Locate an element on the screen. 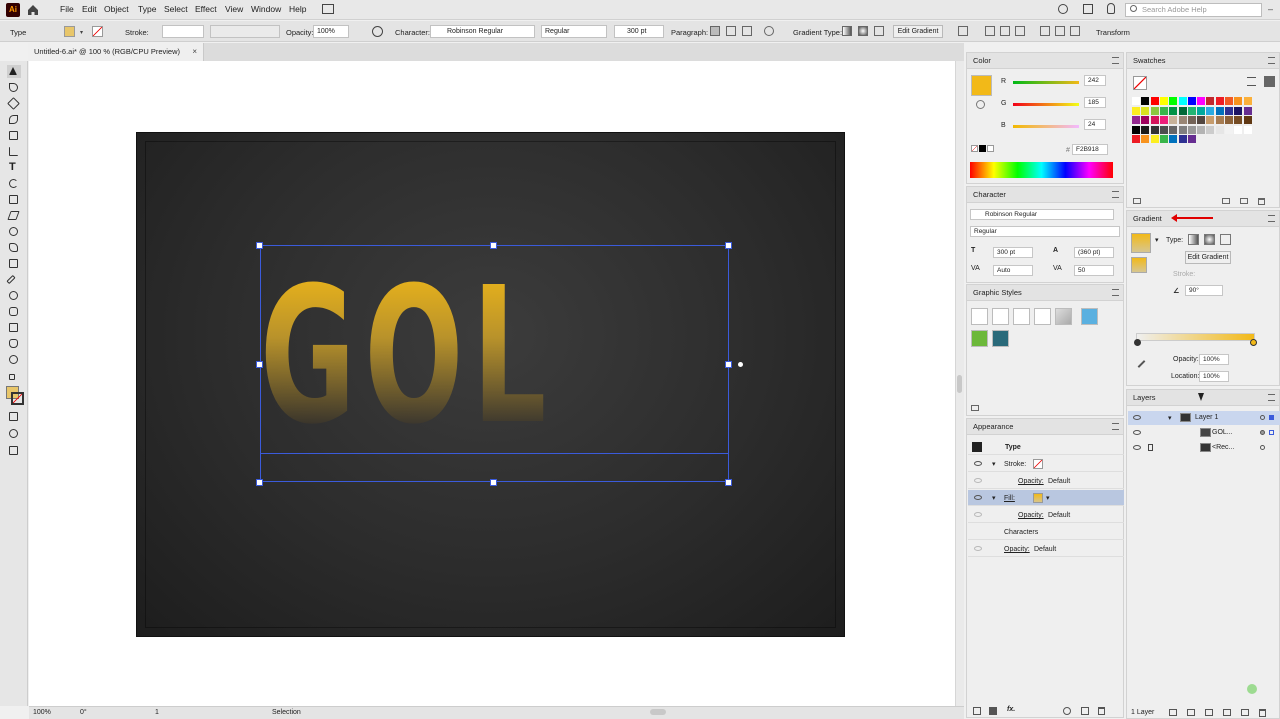  menu-help: Help is located at coordinates (297, 9).